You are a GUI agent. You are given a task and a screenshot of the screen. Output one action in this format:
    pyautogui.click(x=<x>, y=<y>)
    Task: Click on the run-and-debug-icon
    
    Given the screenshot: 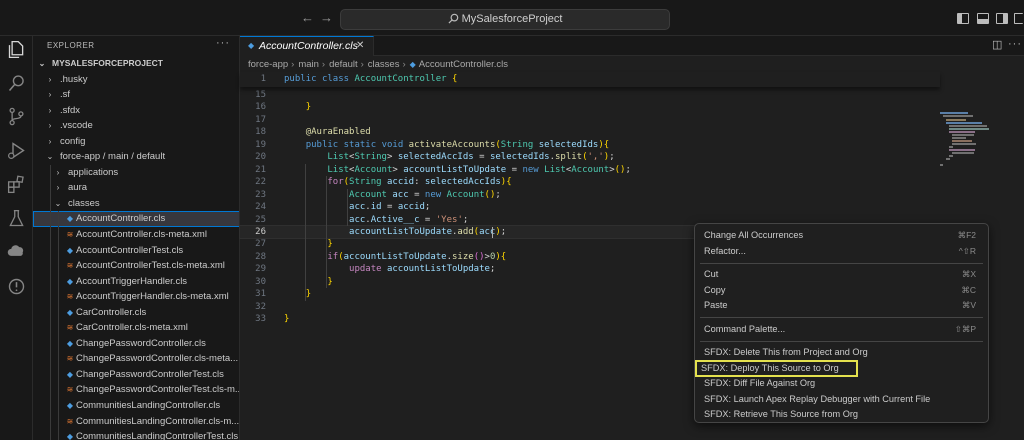 What is the action you would take?
    pyautogui.click(x=16, y=150)
    